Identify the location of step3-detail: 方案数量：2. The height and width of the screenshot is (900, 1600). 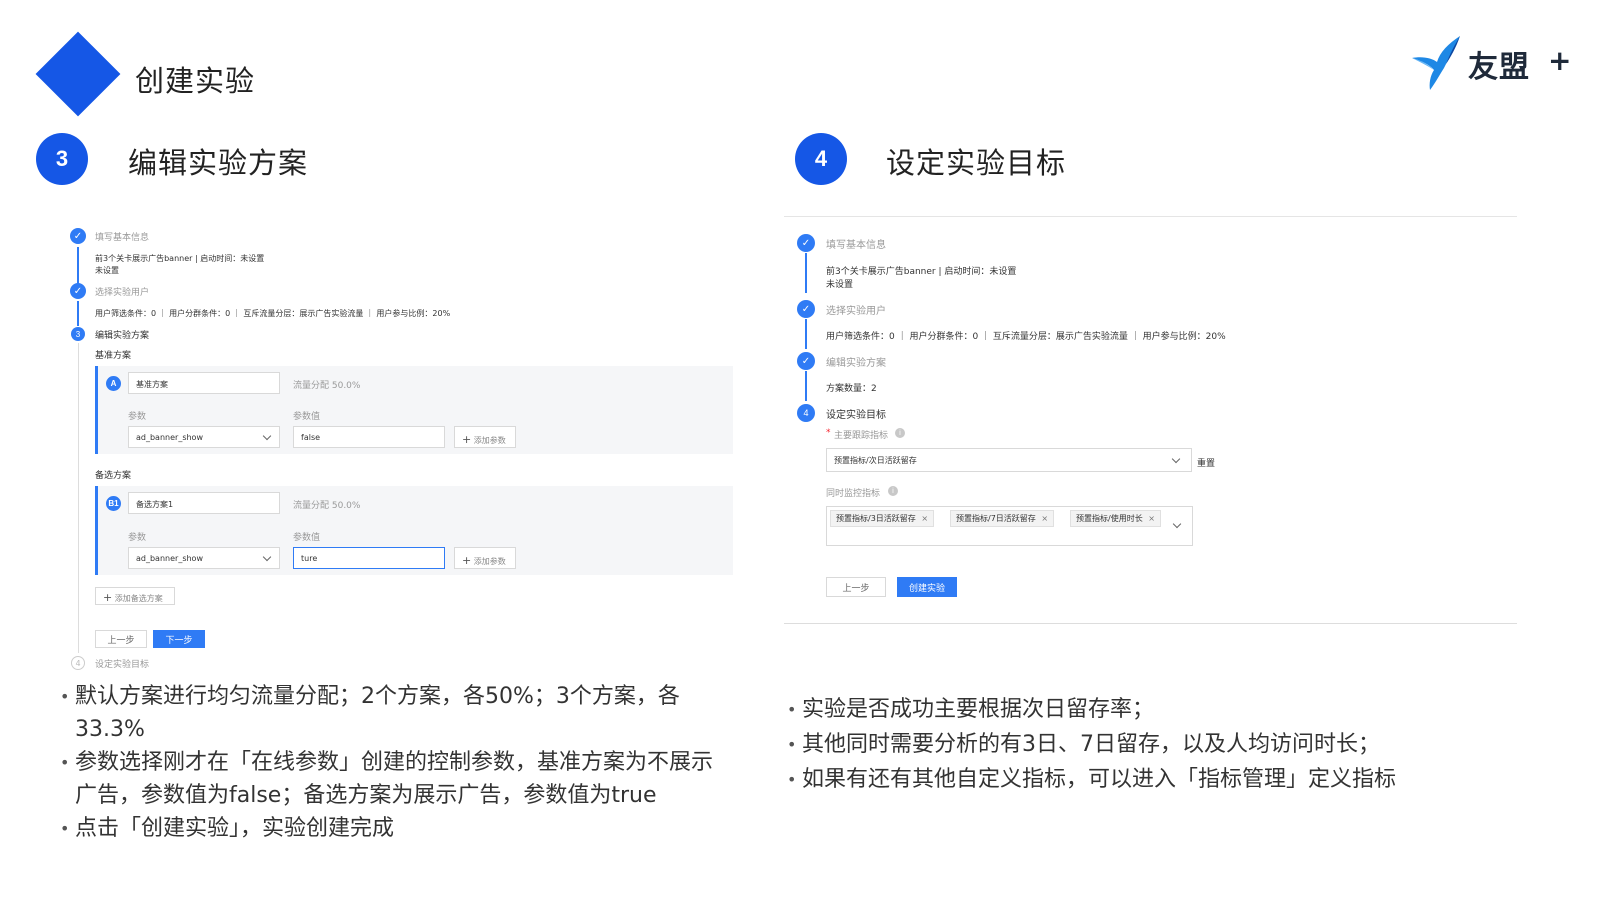
(851, 389).